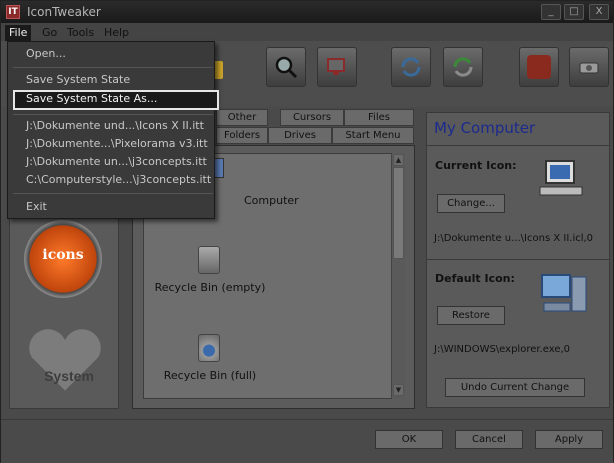  Describe the element at coordinates (209, 348) in the screenshot. I see `recycle-bin-full-icon` at that location.